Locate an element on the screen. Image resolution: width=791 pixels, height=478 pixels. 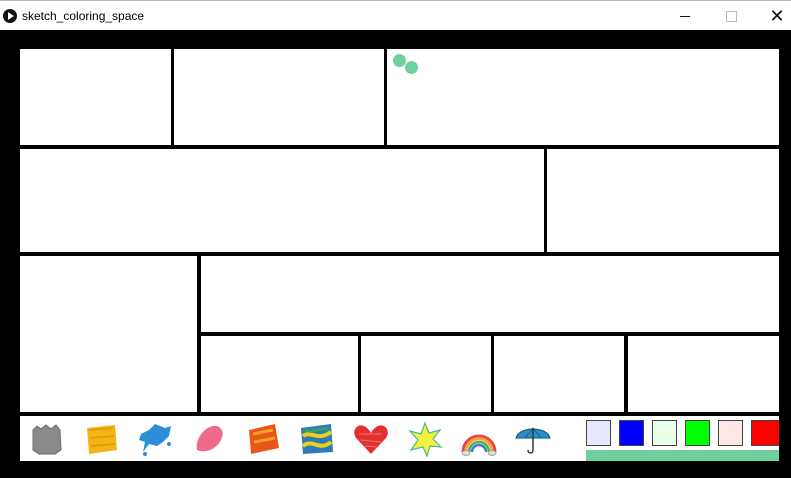
close-button: ✕ is located at coordinates (772, 16).